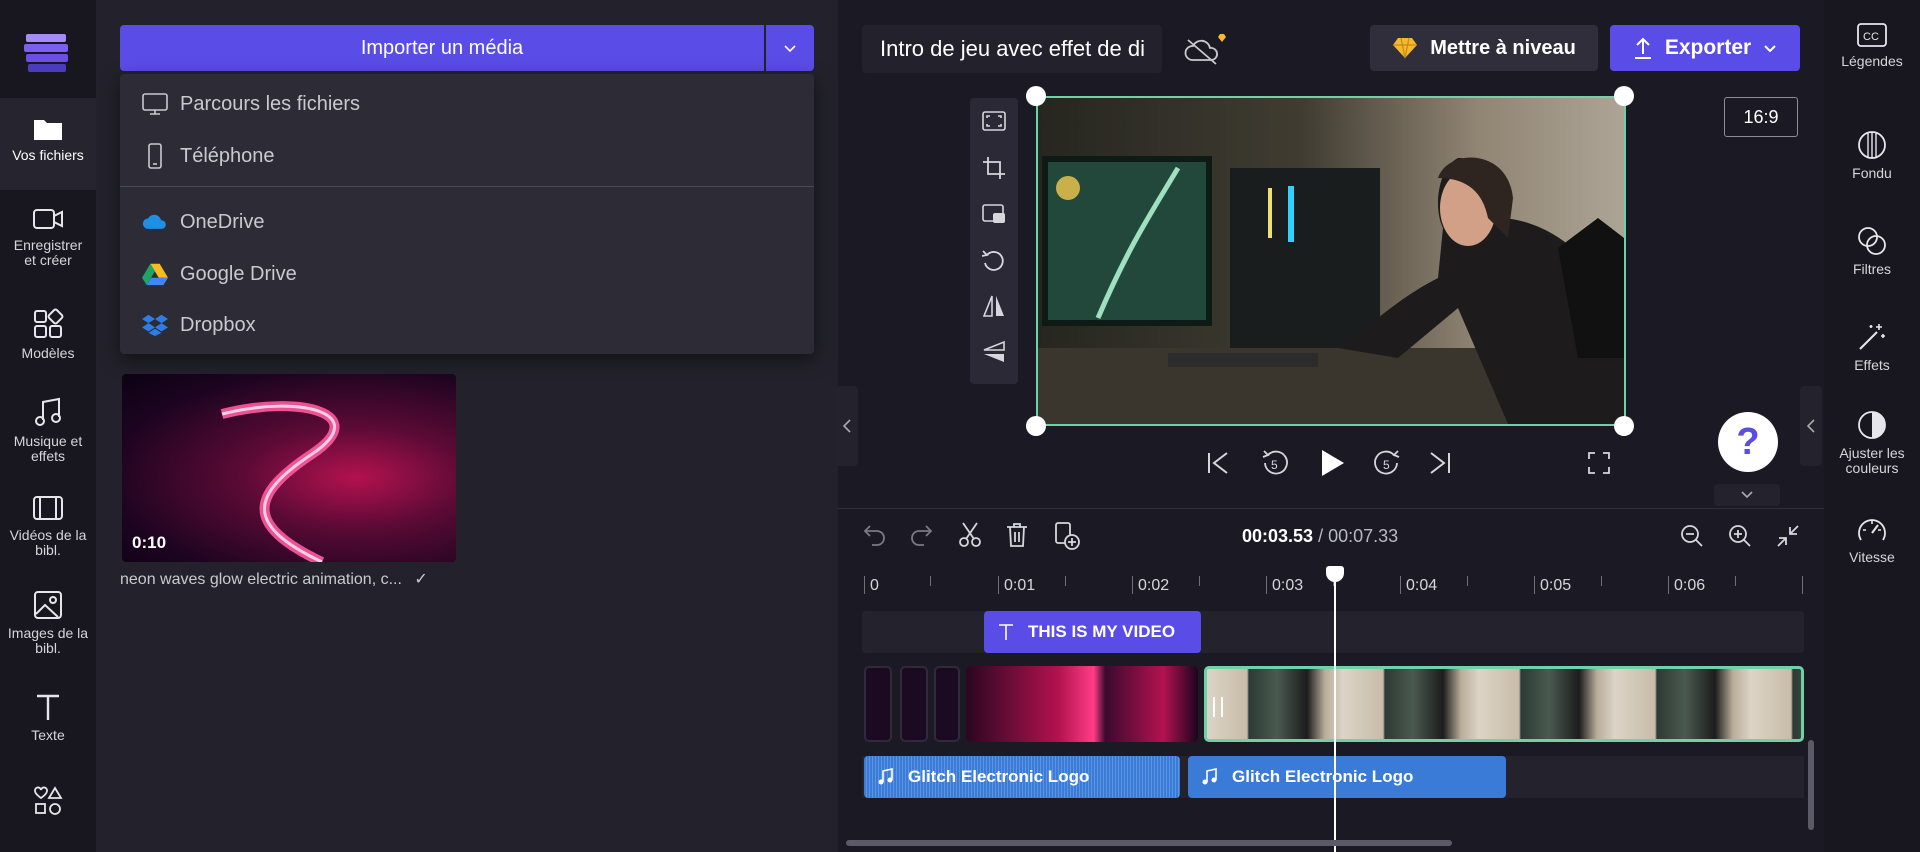 Image resolution: width=1920 pixels, height=852 pixels. Describe the element at coordinates (1218, 463) in the screenshot. I see `skip-to-start-icon` at that location.